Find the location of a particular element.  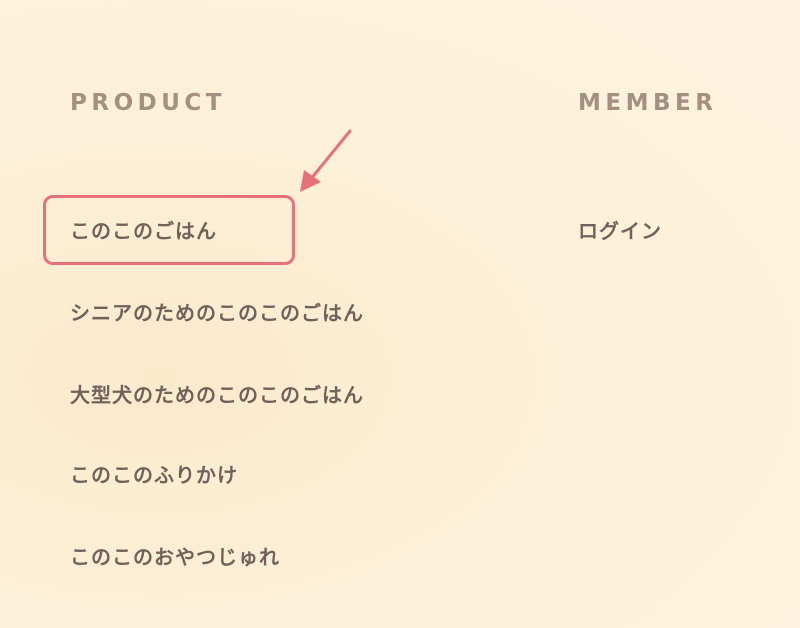

link-senior-gohan: シニアのためのこのこのごはん is located at coordinates (217, 311).